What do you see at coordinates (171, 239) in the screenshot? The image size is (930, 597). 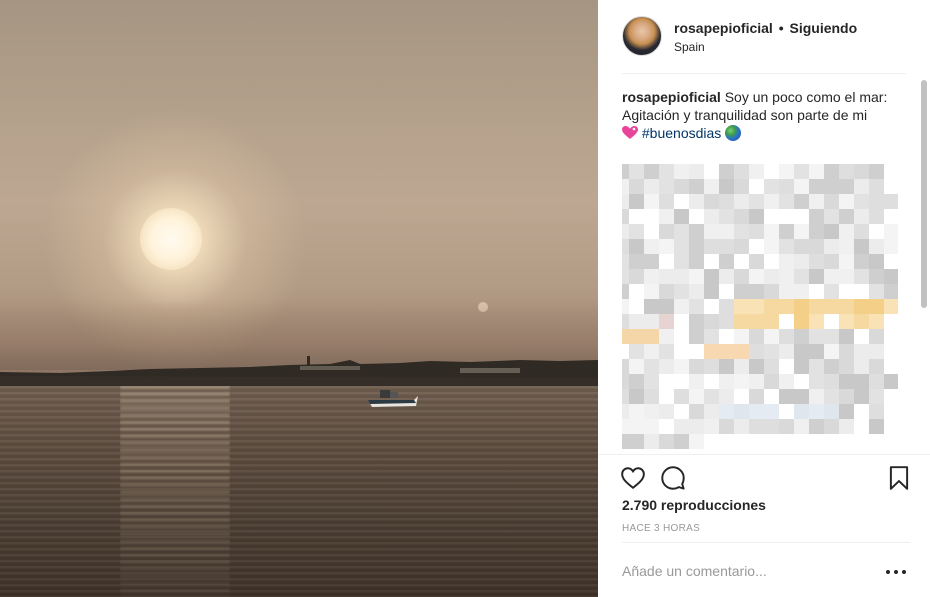 I see `sun` at bounding box center [171, 239].